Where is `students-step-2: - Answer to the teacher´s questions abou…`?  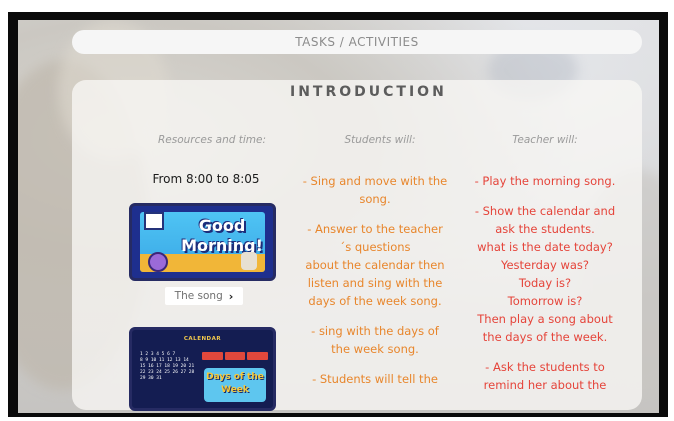
students-step-2: - Answer to the teacher´s questions abou… is located at coordinates (375, 265).